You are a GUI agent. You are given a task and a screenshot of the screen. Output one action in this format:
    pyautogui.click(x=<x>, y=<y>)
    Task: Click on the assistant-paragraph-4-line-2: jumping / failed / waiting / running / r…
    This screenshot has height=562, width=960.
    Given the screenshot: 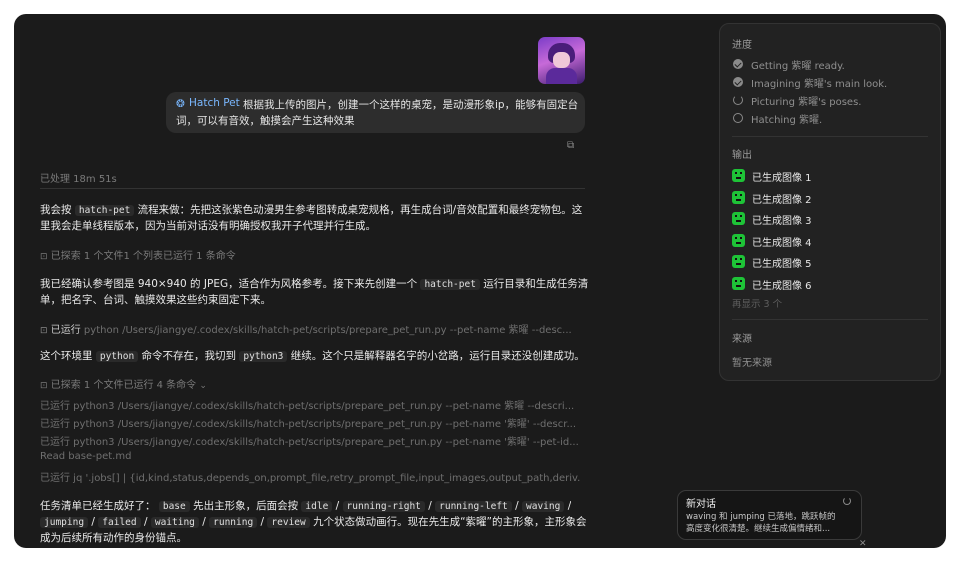 What is the action you would take?
    pyautogui.click(x=313, y=522)
    